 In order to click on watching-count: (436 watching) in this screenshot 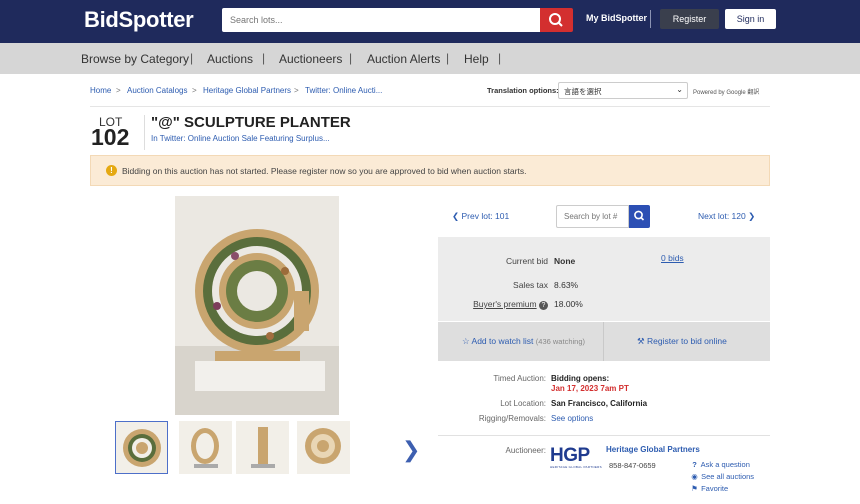, I will do `click(560, 341)`.